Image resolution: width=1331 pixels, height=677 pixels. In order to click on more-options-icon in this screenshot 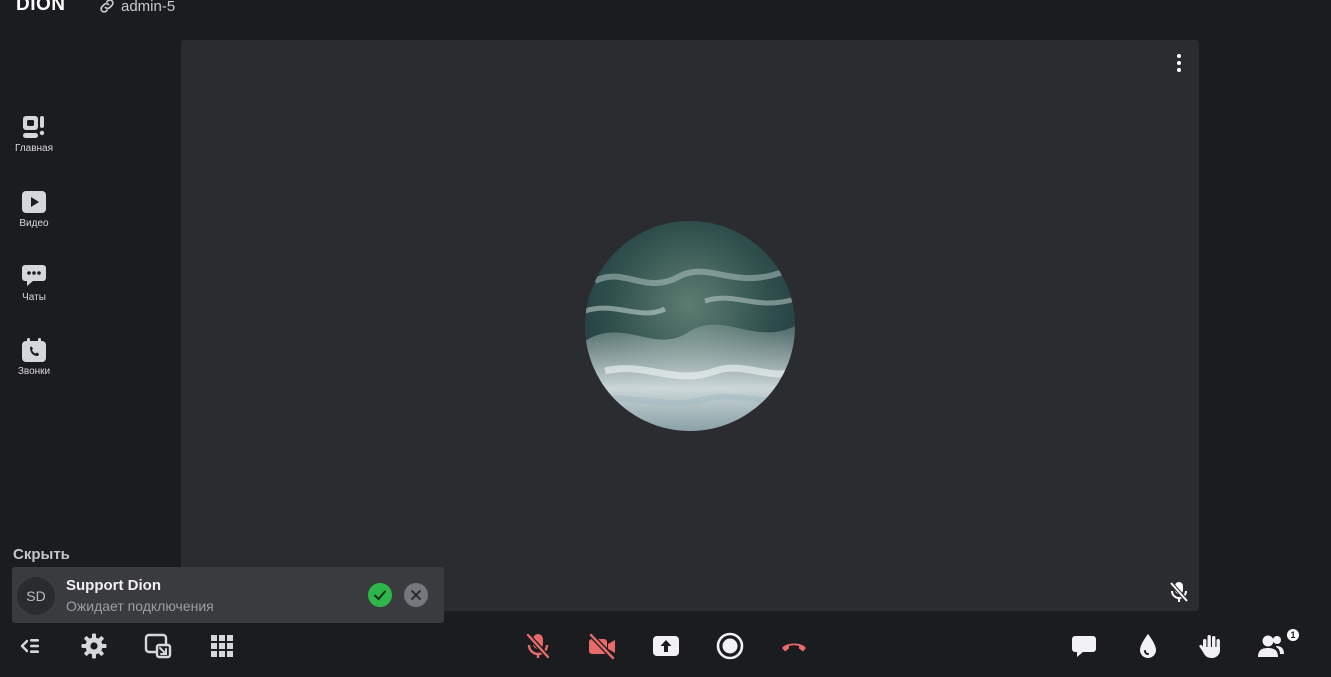, I will do `click(1179, 63)`.